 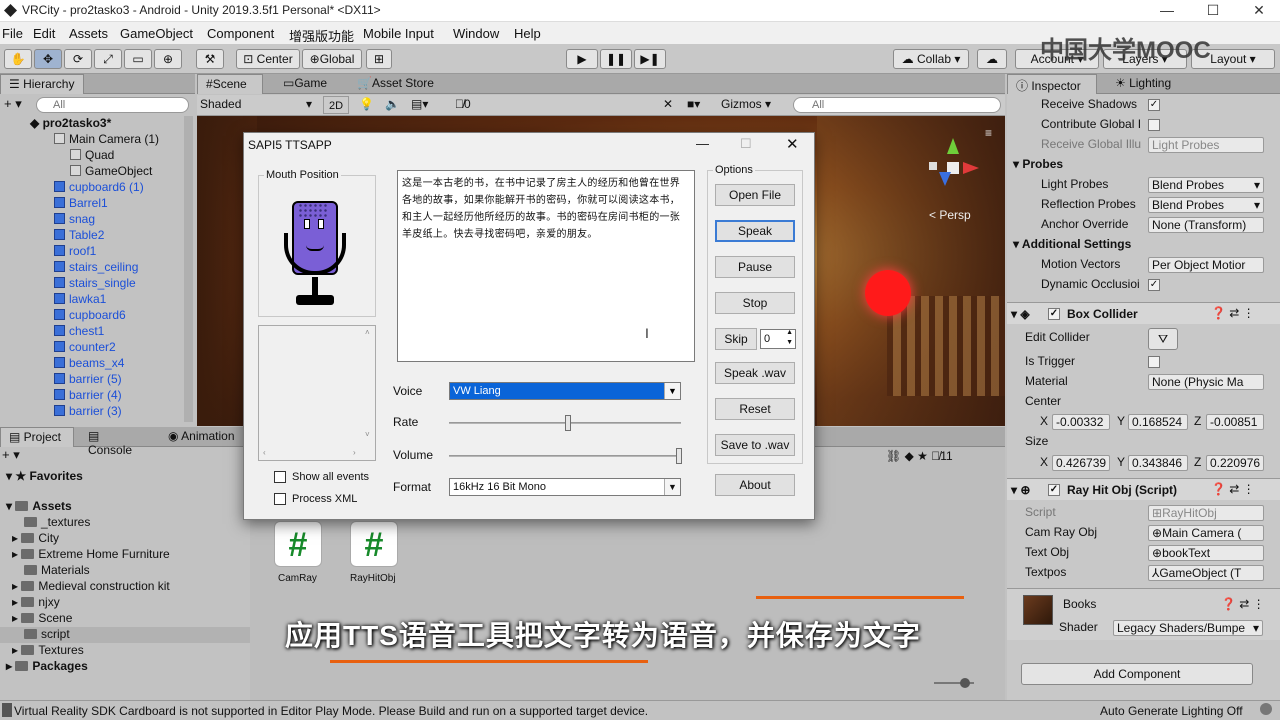 I want to click on text-obj-field: ⊕bookText, so click(x=1206, y=553).